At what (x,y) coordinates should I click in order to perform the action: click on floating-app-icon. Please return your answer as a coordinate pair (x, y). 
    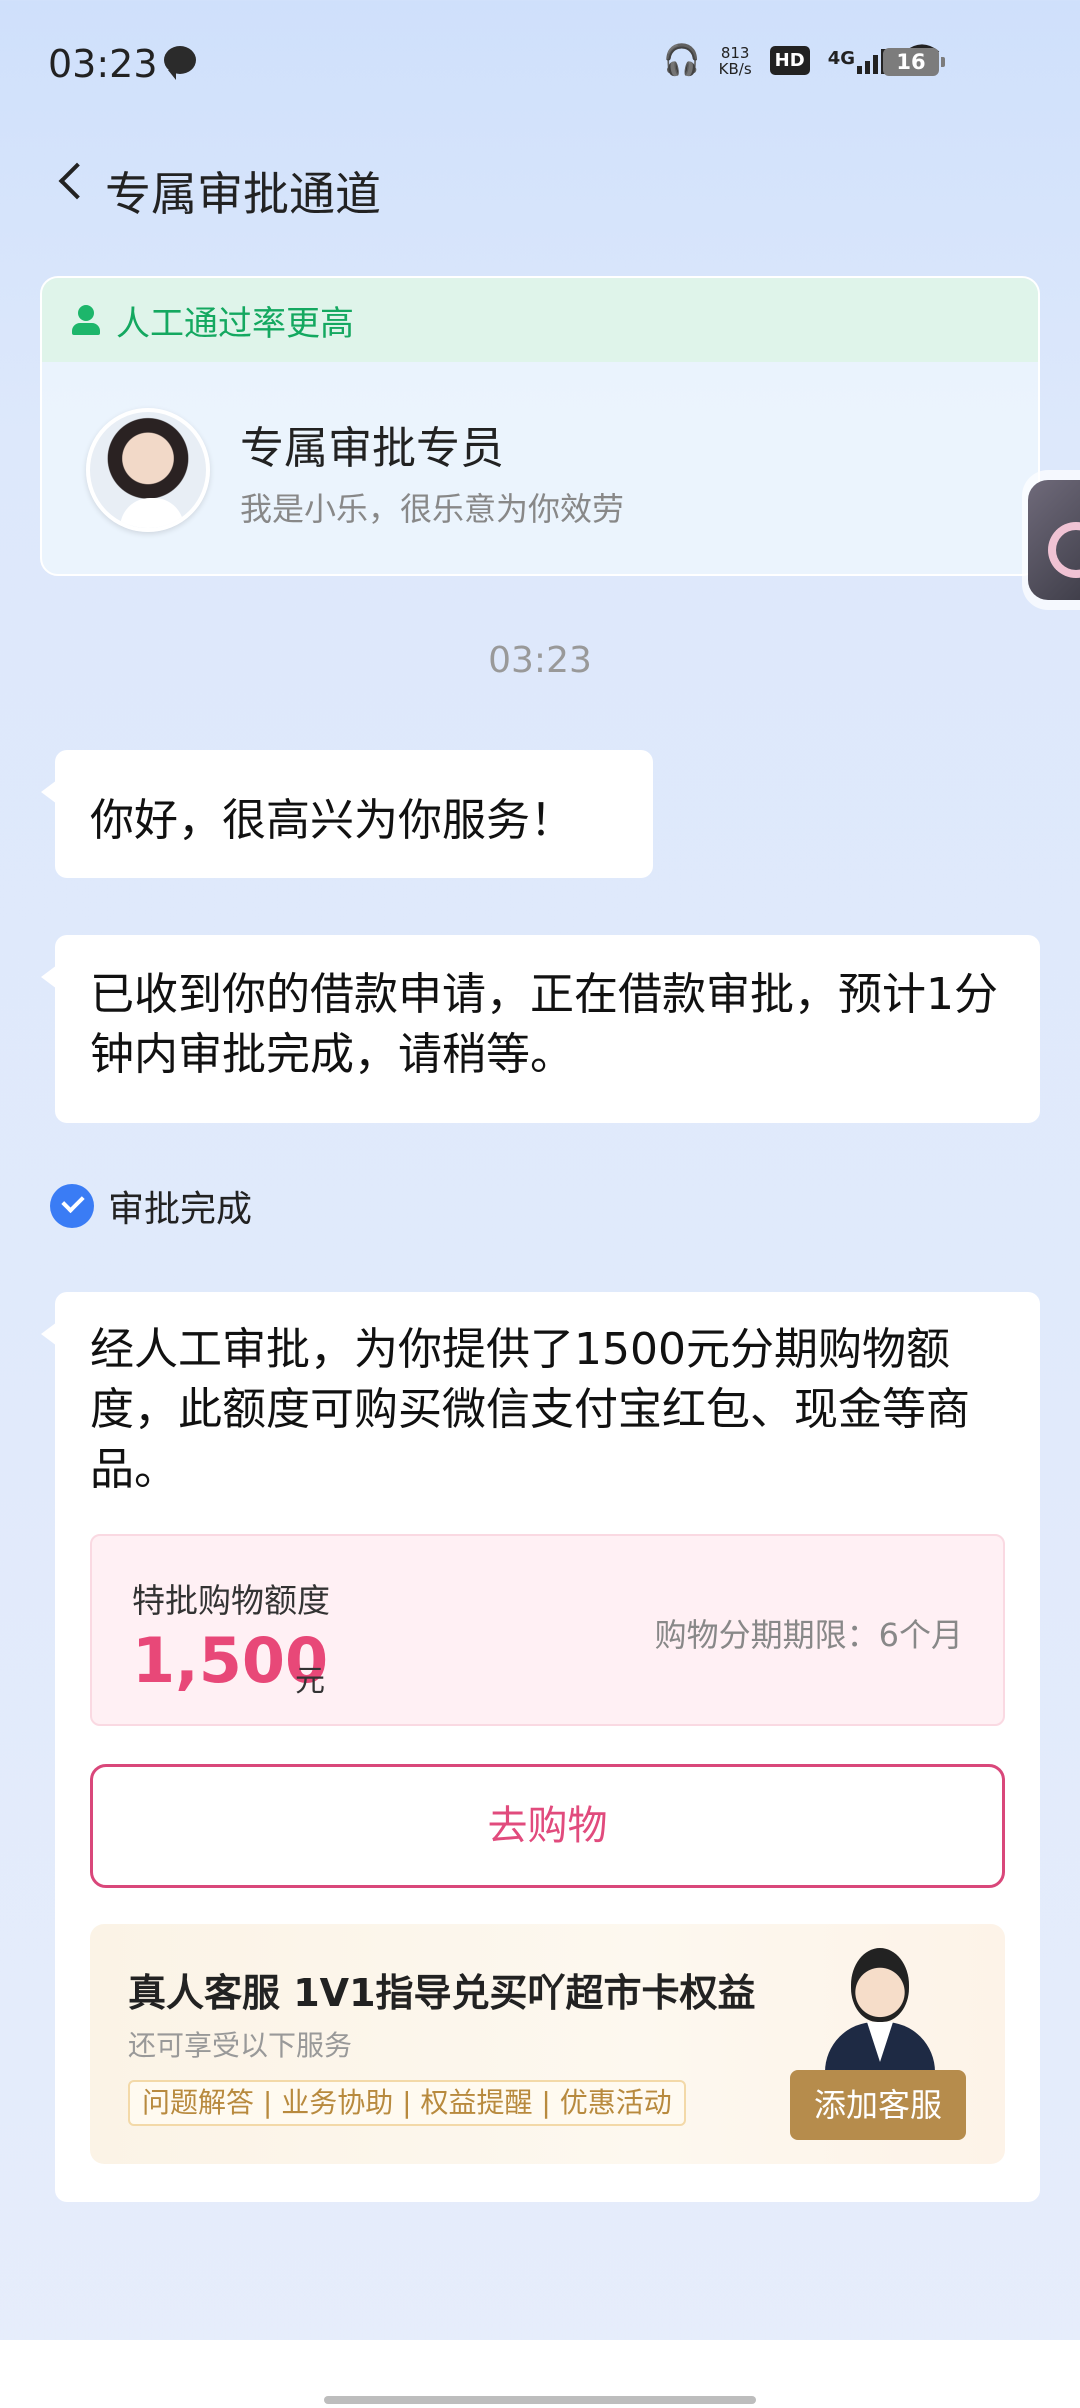
    Looking at the image, I should click on (1054, 540).